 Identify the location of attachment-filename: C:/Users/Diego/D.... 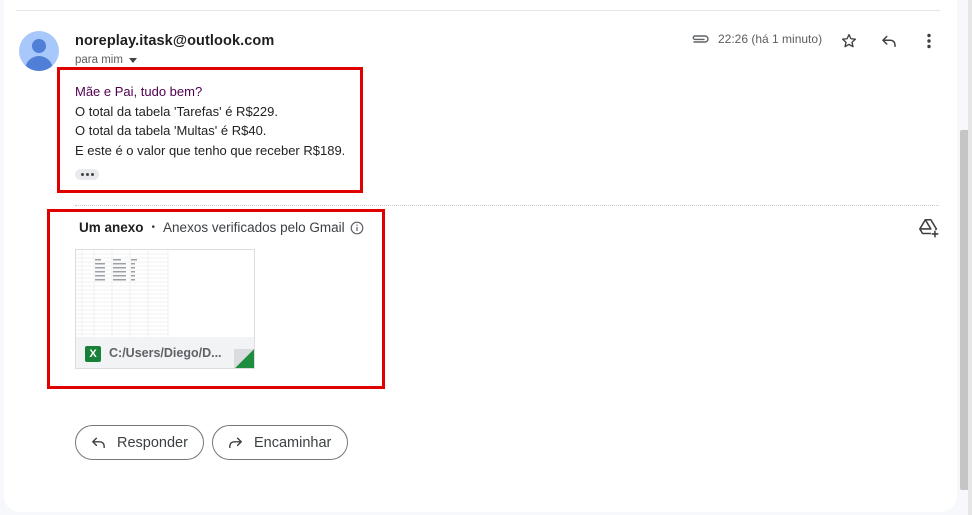
(165, 353).